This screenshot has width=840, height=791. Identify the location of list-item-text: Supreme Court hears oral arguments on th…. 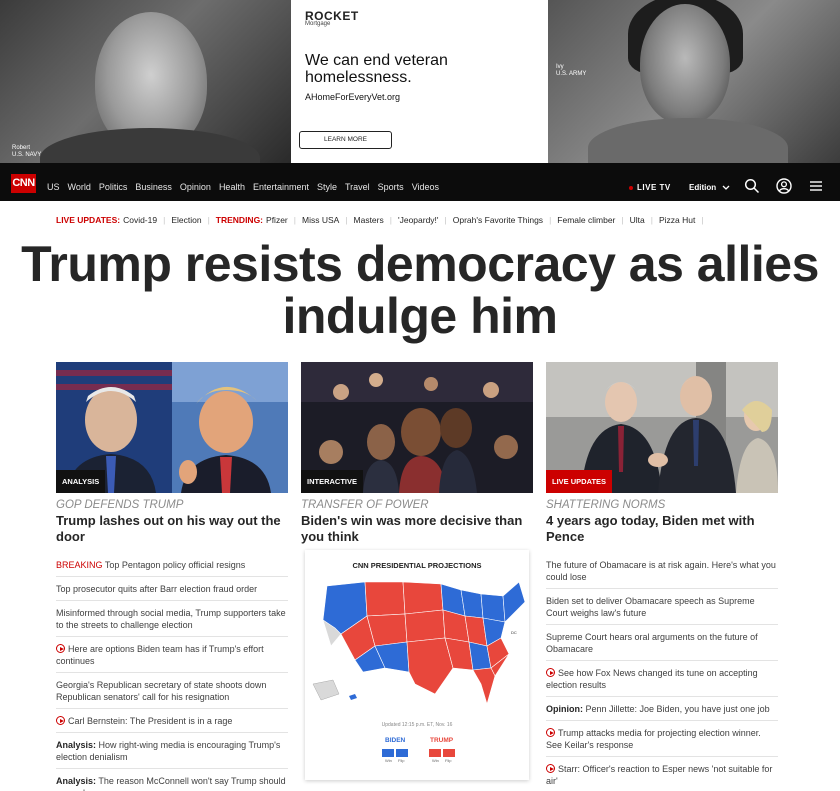
(652, 643).